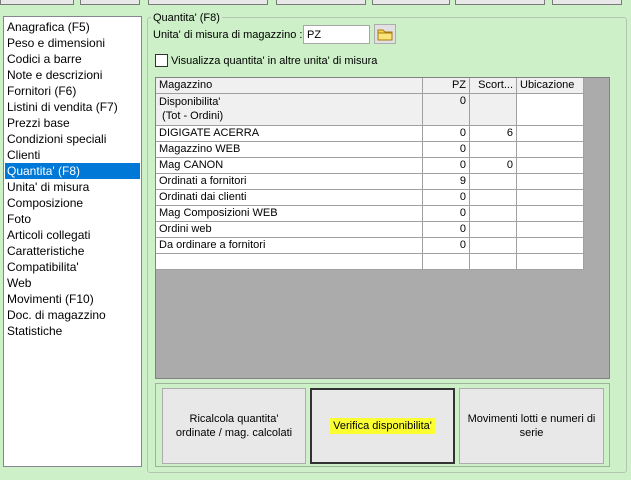  I want to click on sidebar-item: Note e descrizioni, so click(72, 75).